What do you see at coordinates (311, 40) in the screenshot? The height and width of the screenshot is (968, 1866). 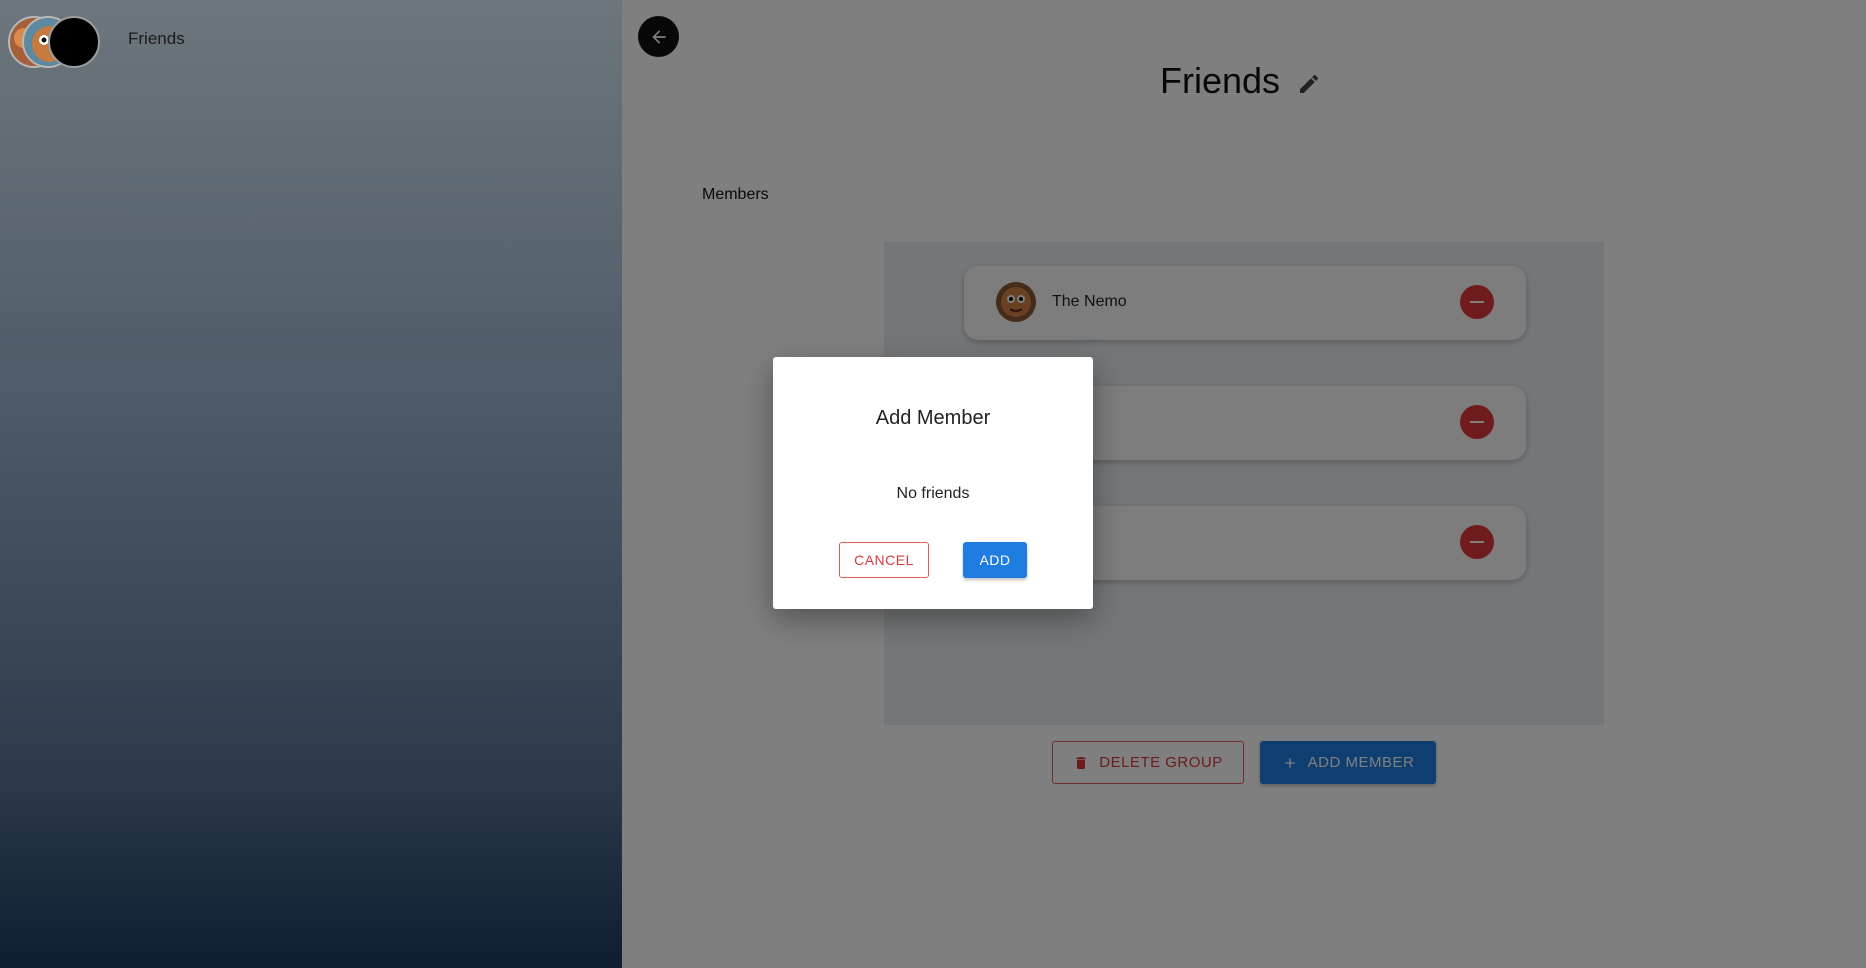 I see `group-item-friends: Friends` at bounding box center [311, 40].